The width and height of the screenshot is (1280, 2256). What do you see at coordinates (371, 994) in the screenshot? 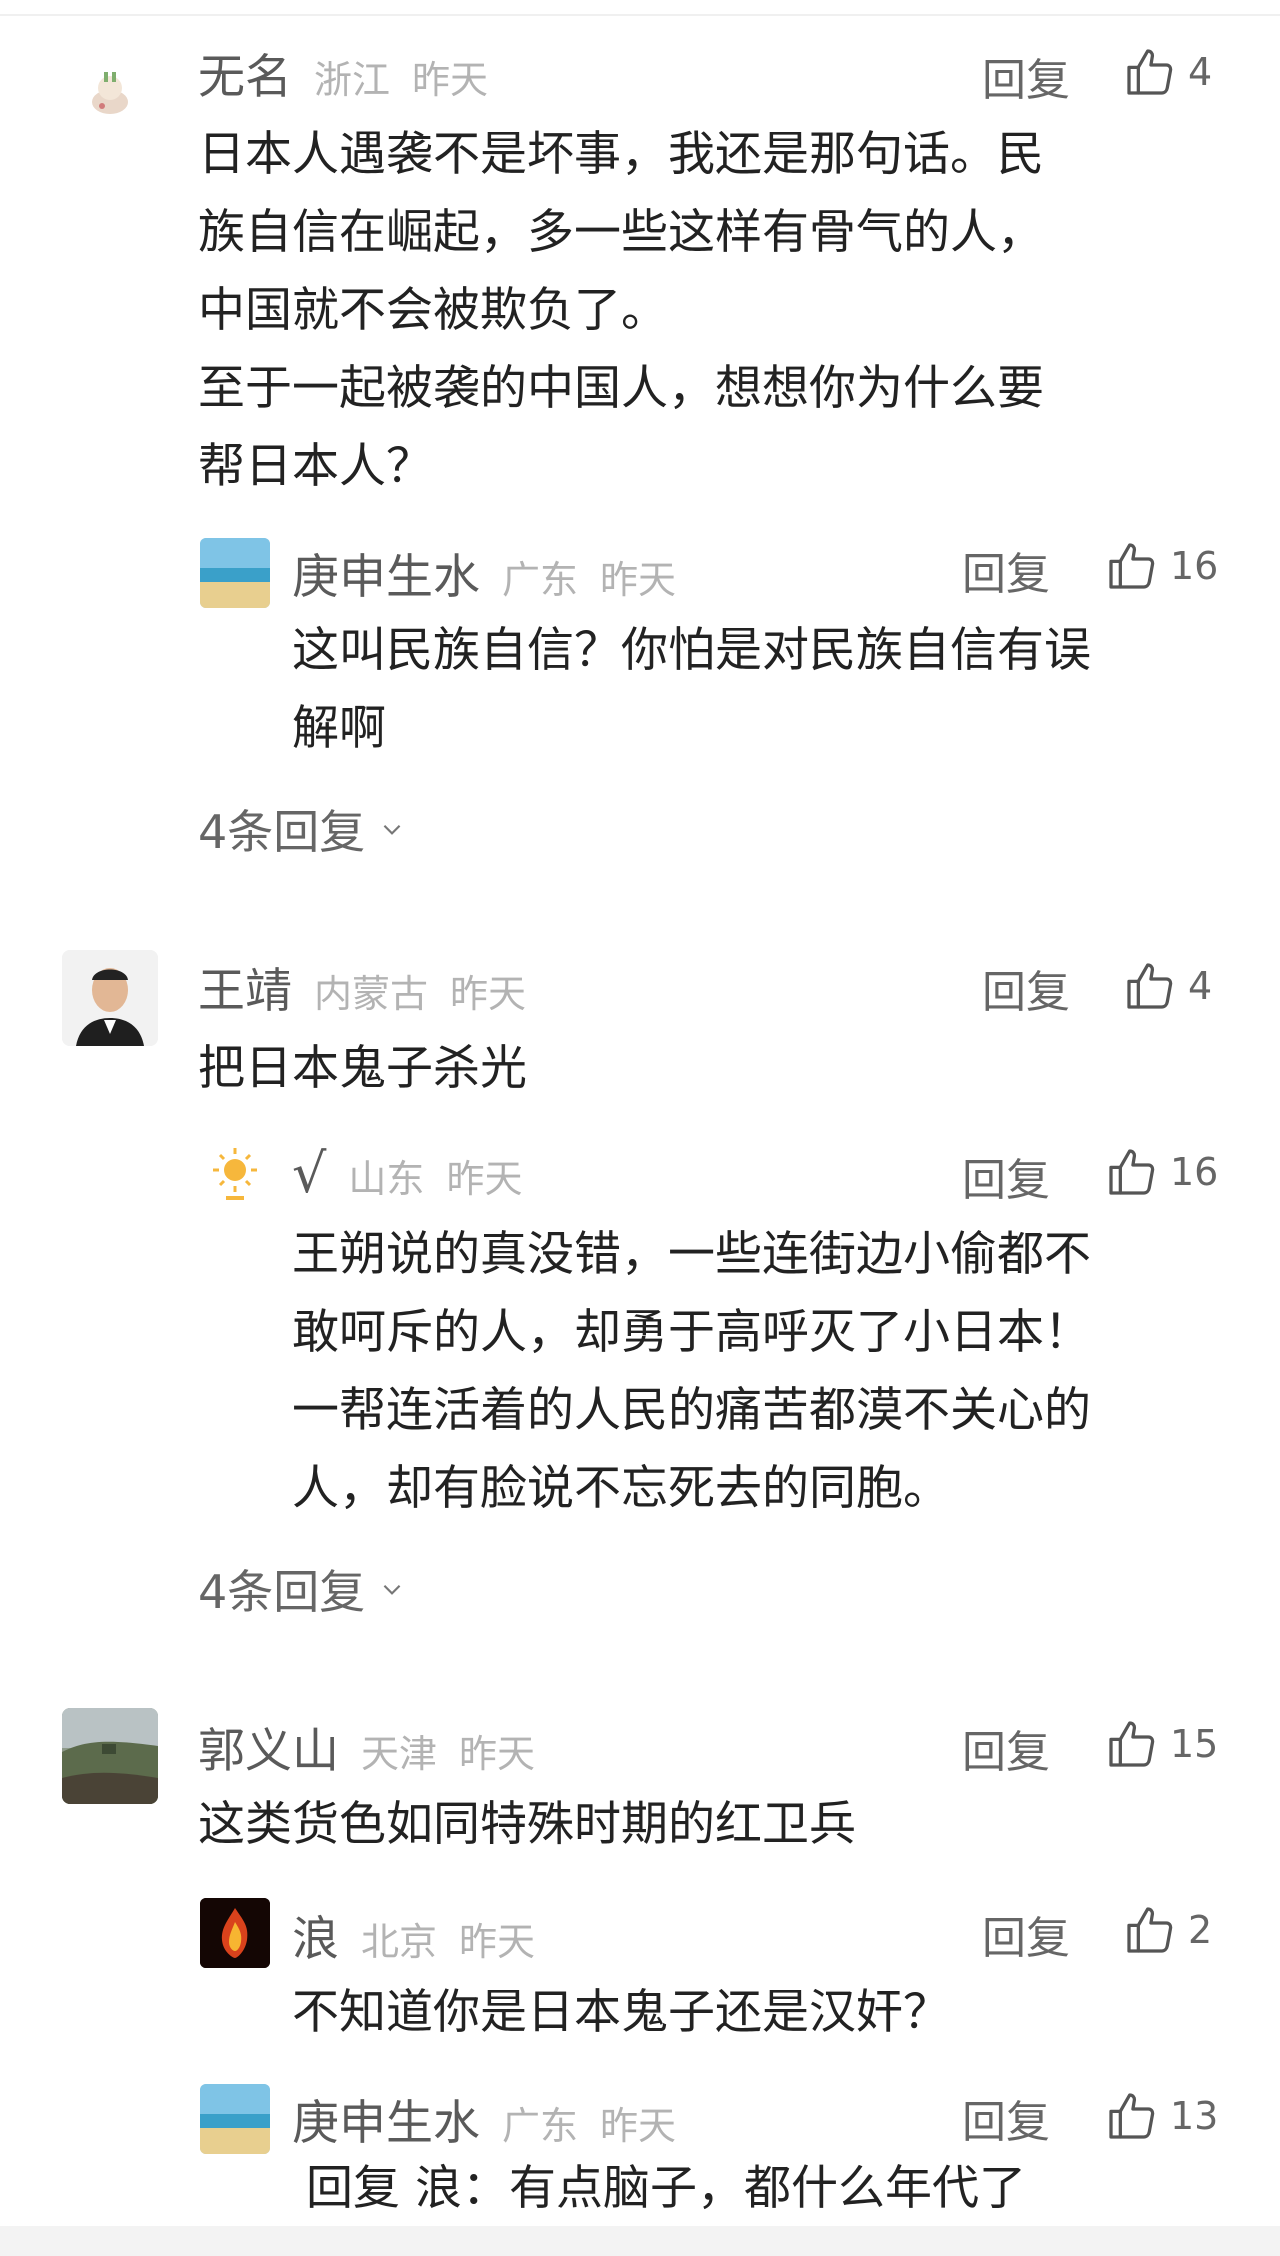
I see `location: 内蒙古` at bounding box center [371, 994].